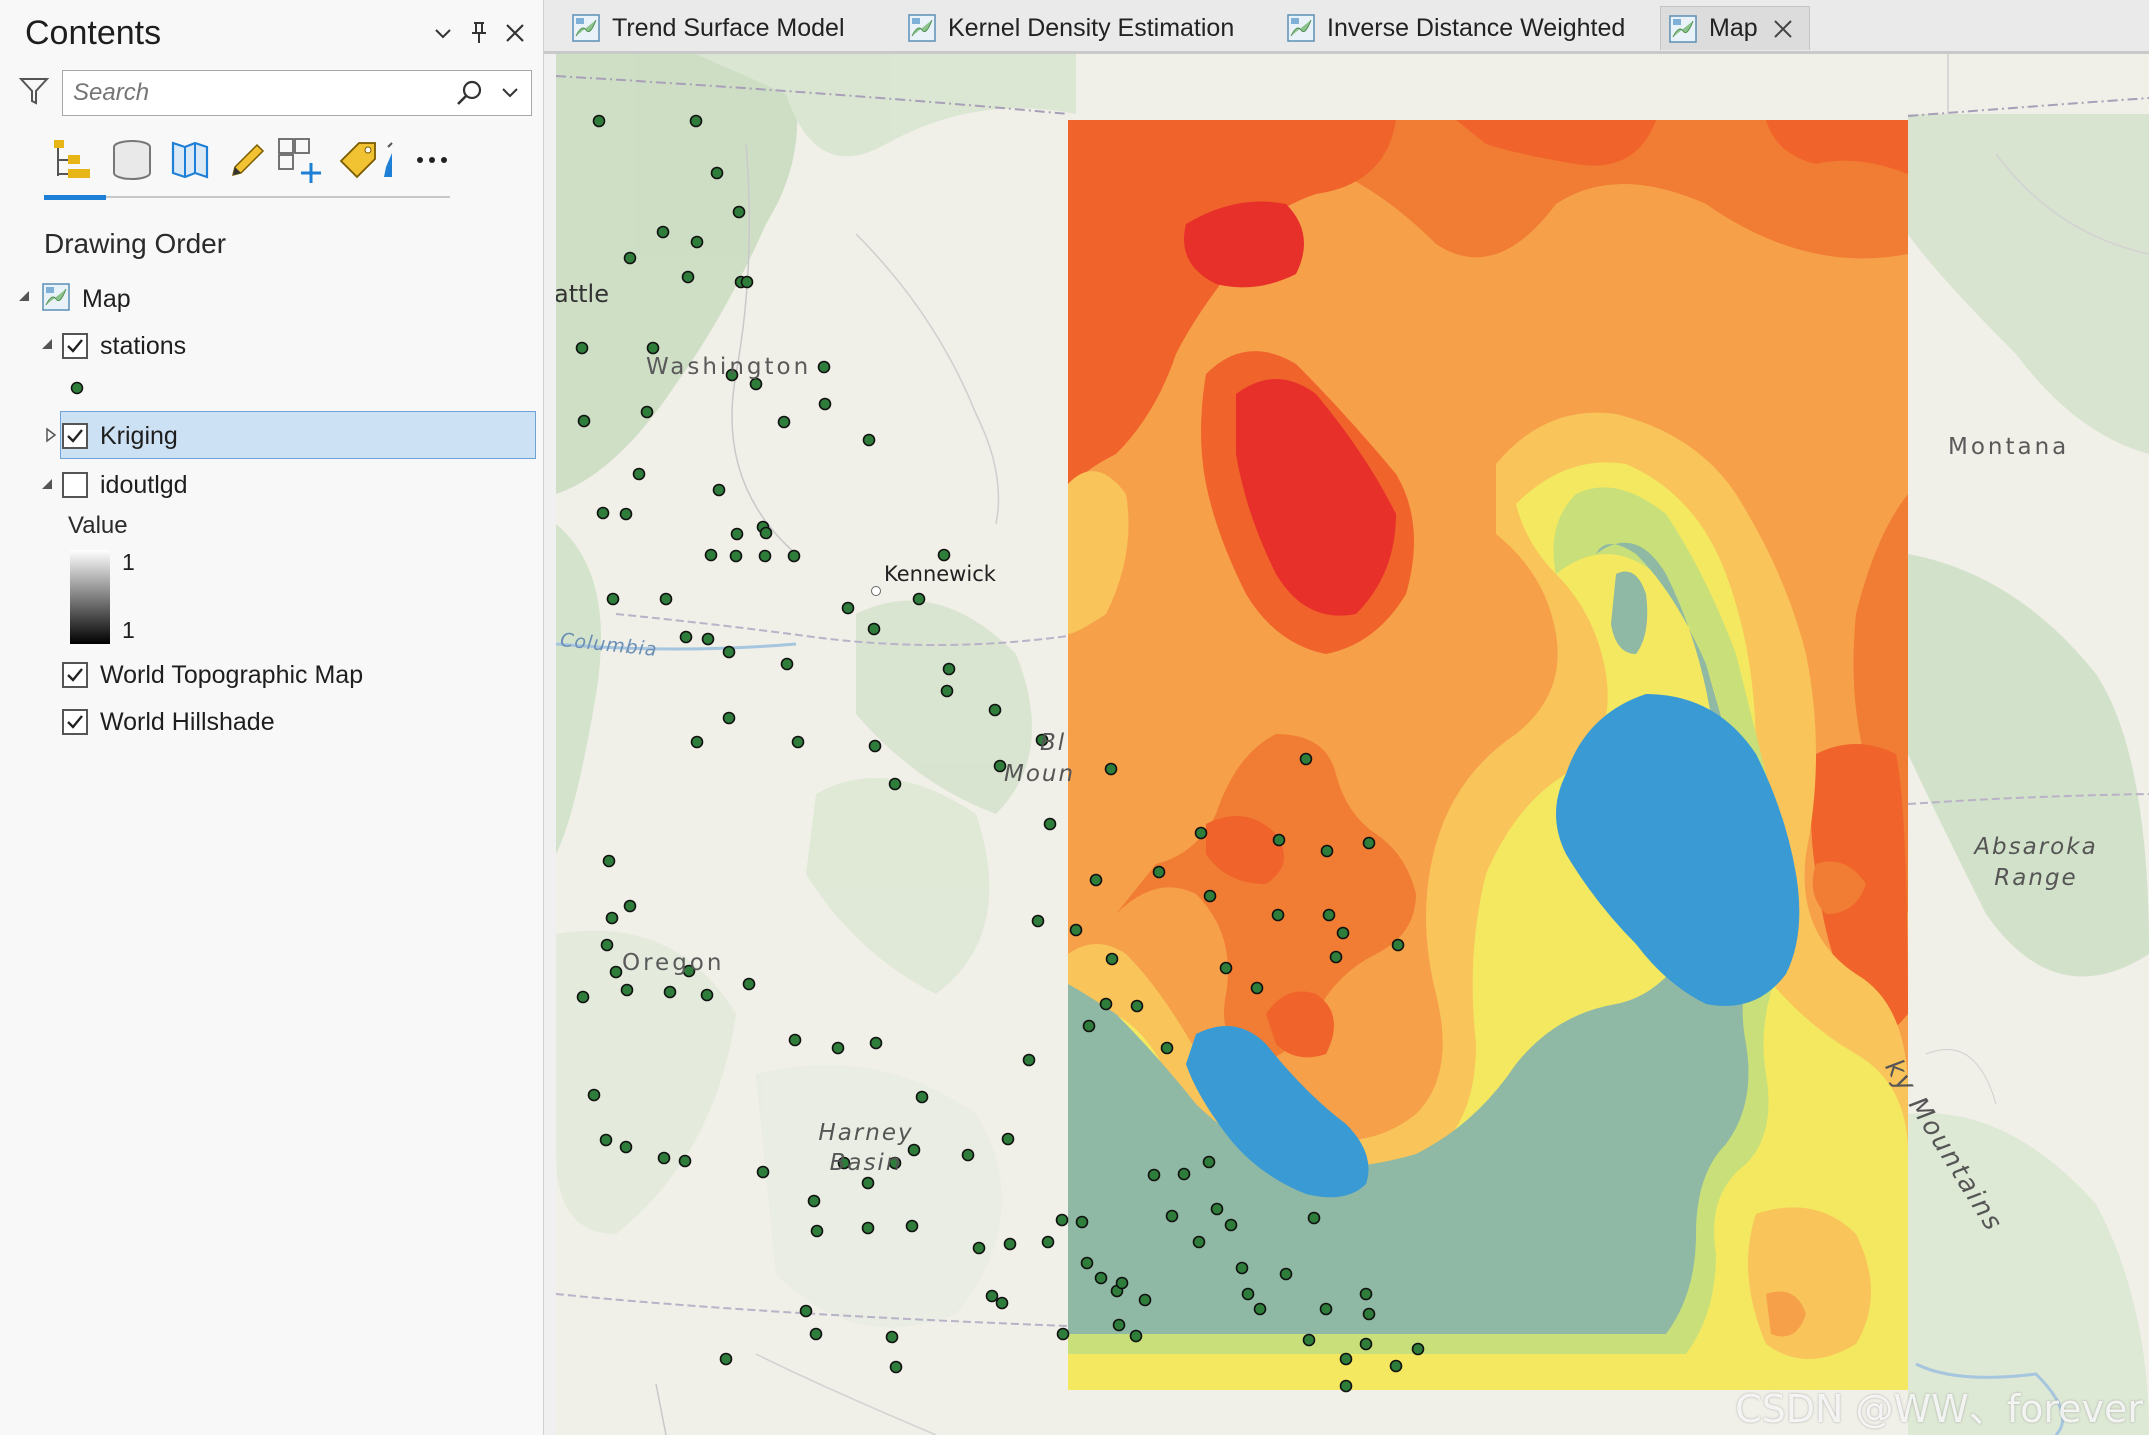  What do you see at coordinates (125, 485) in the screenshot?
I see `layer-row-idoutlgd: idoutlgd` at bounding box center [125, 485].